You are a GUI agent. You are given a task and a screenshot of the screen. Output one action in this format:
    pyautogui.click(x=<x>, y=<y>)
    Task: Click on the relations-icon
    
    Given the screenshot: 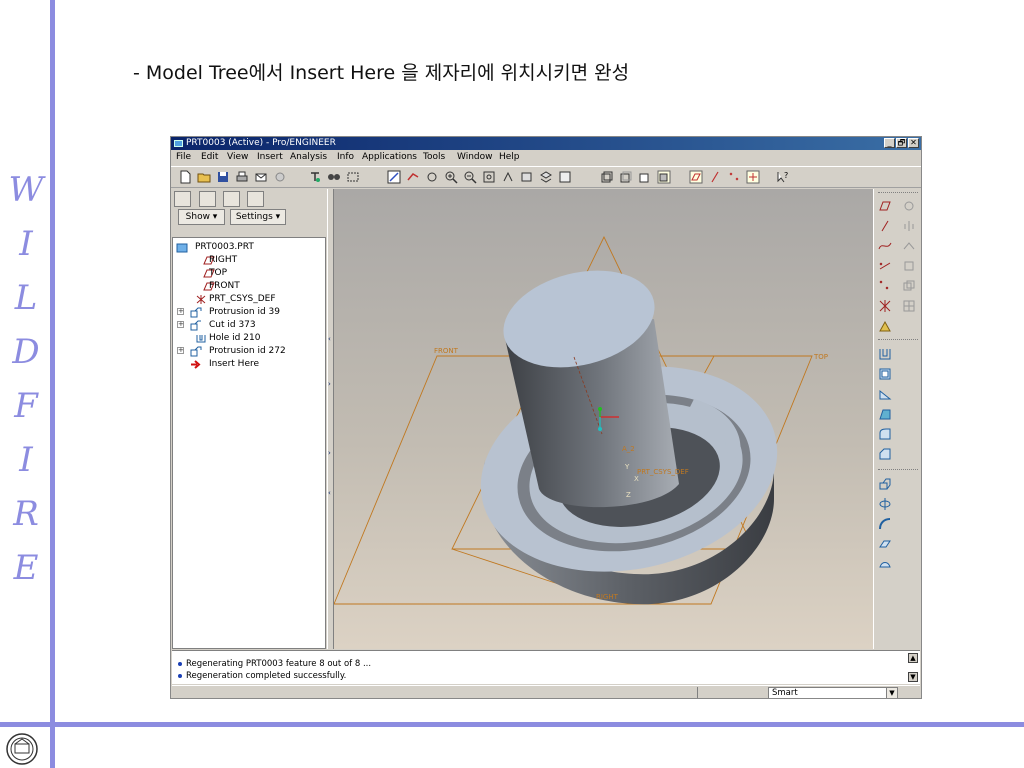 What is the action you would take?
    pyautogui.click(x=413, y=177)
    